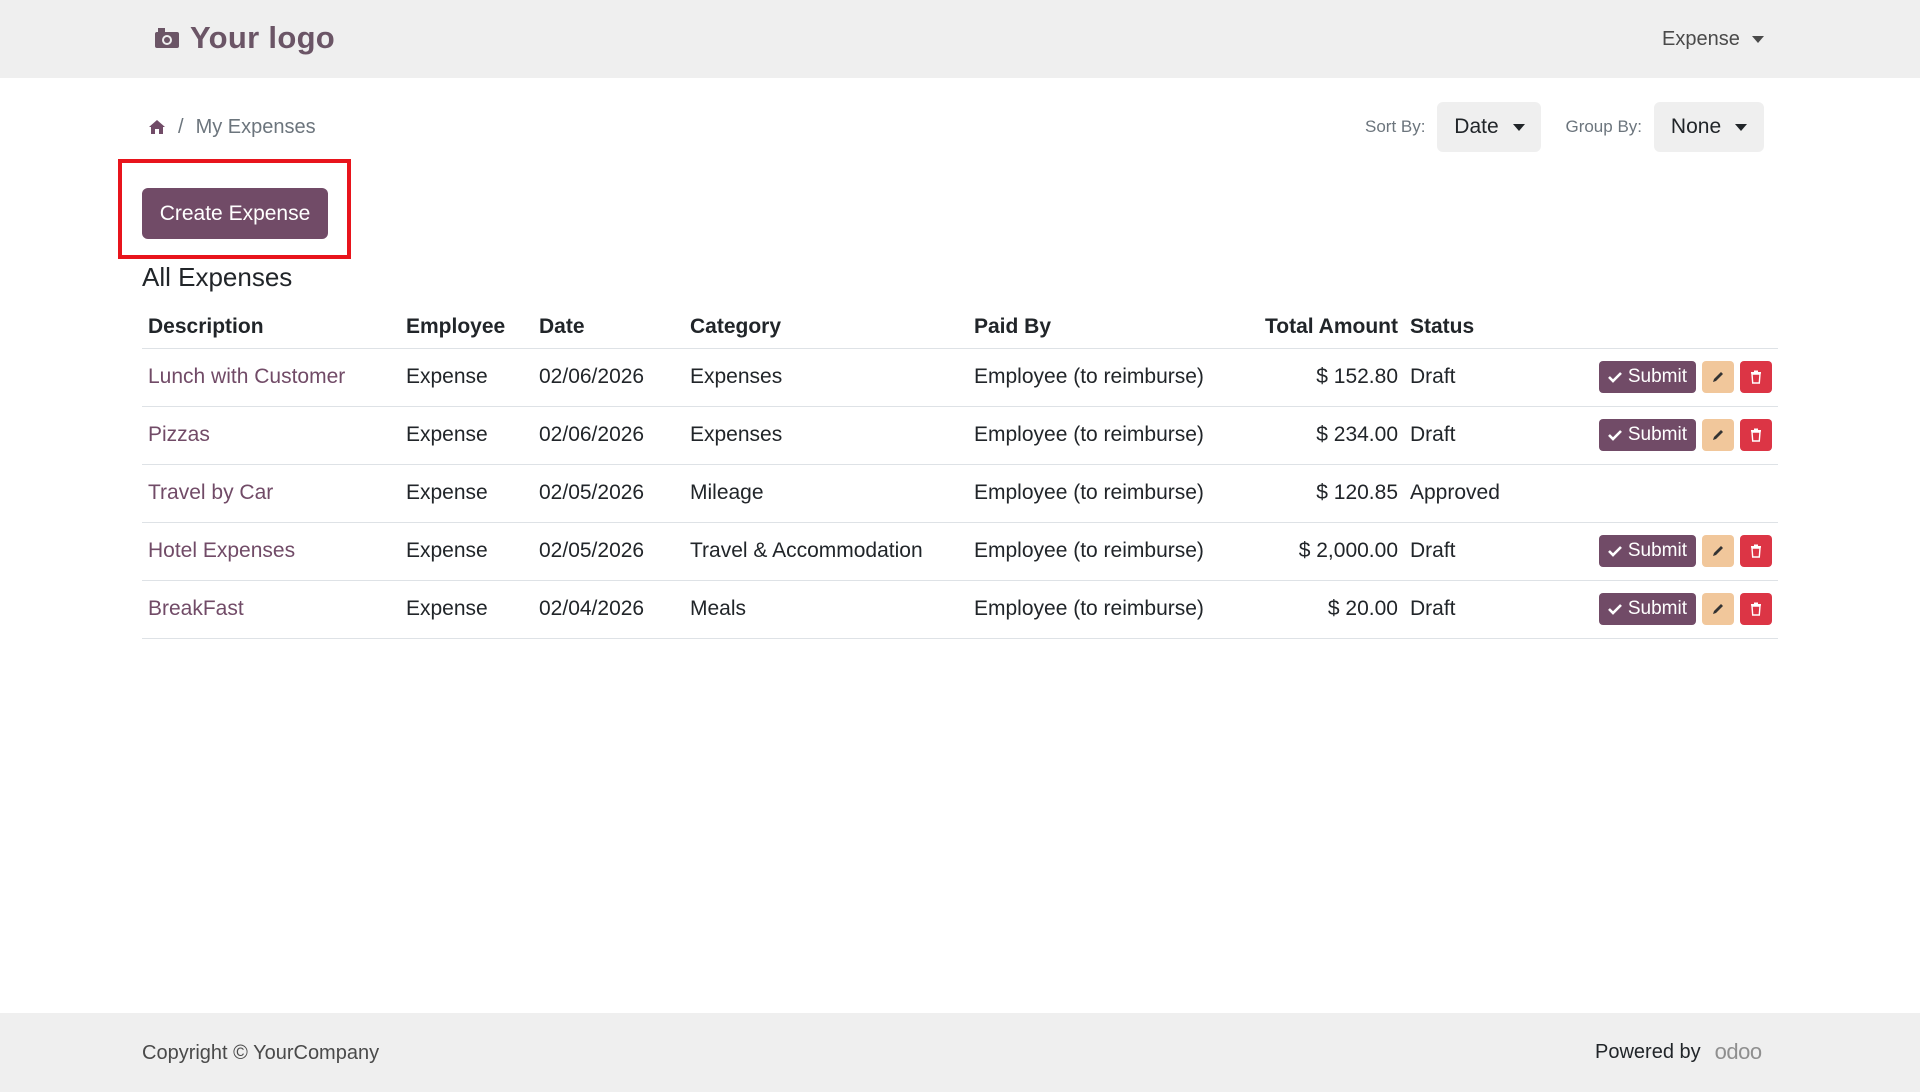  Describe the element at coordinates (235, 213) in the screenshot. I see `create-expense-button: Create Expense` at that location.